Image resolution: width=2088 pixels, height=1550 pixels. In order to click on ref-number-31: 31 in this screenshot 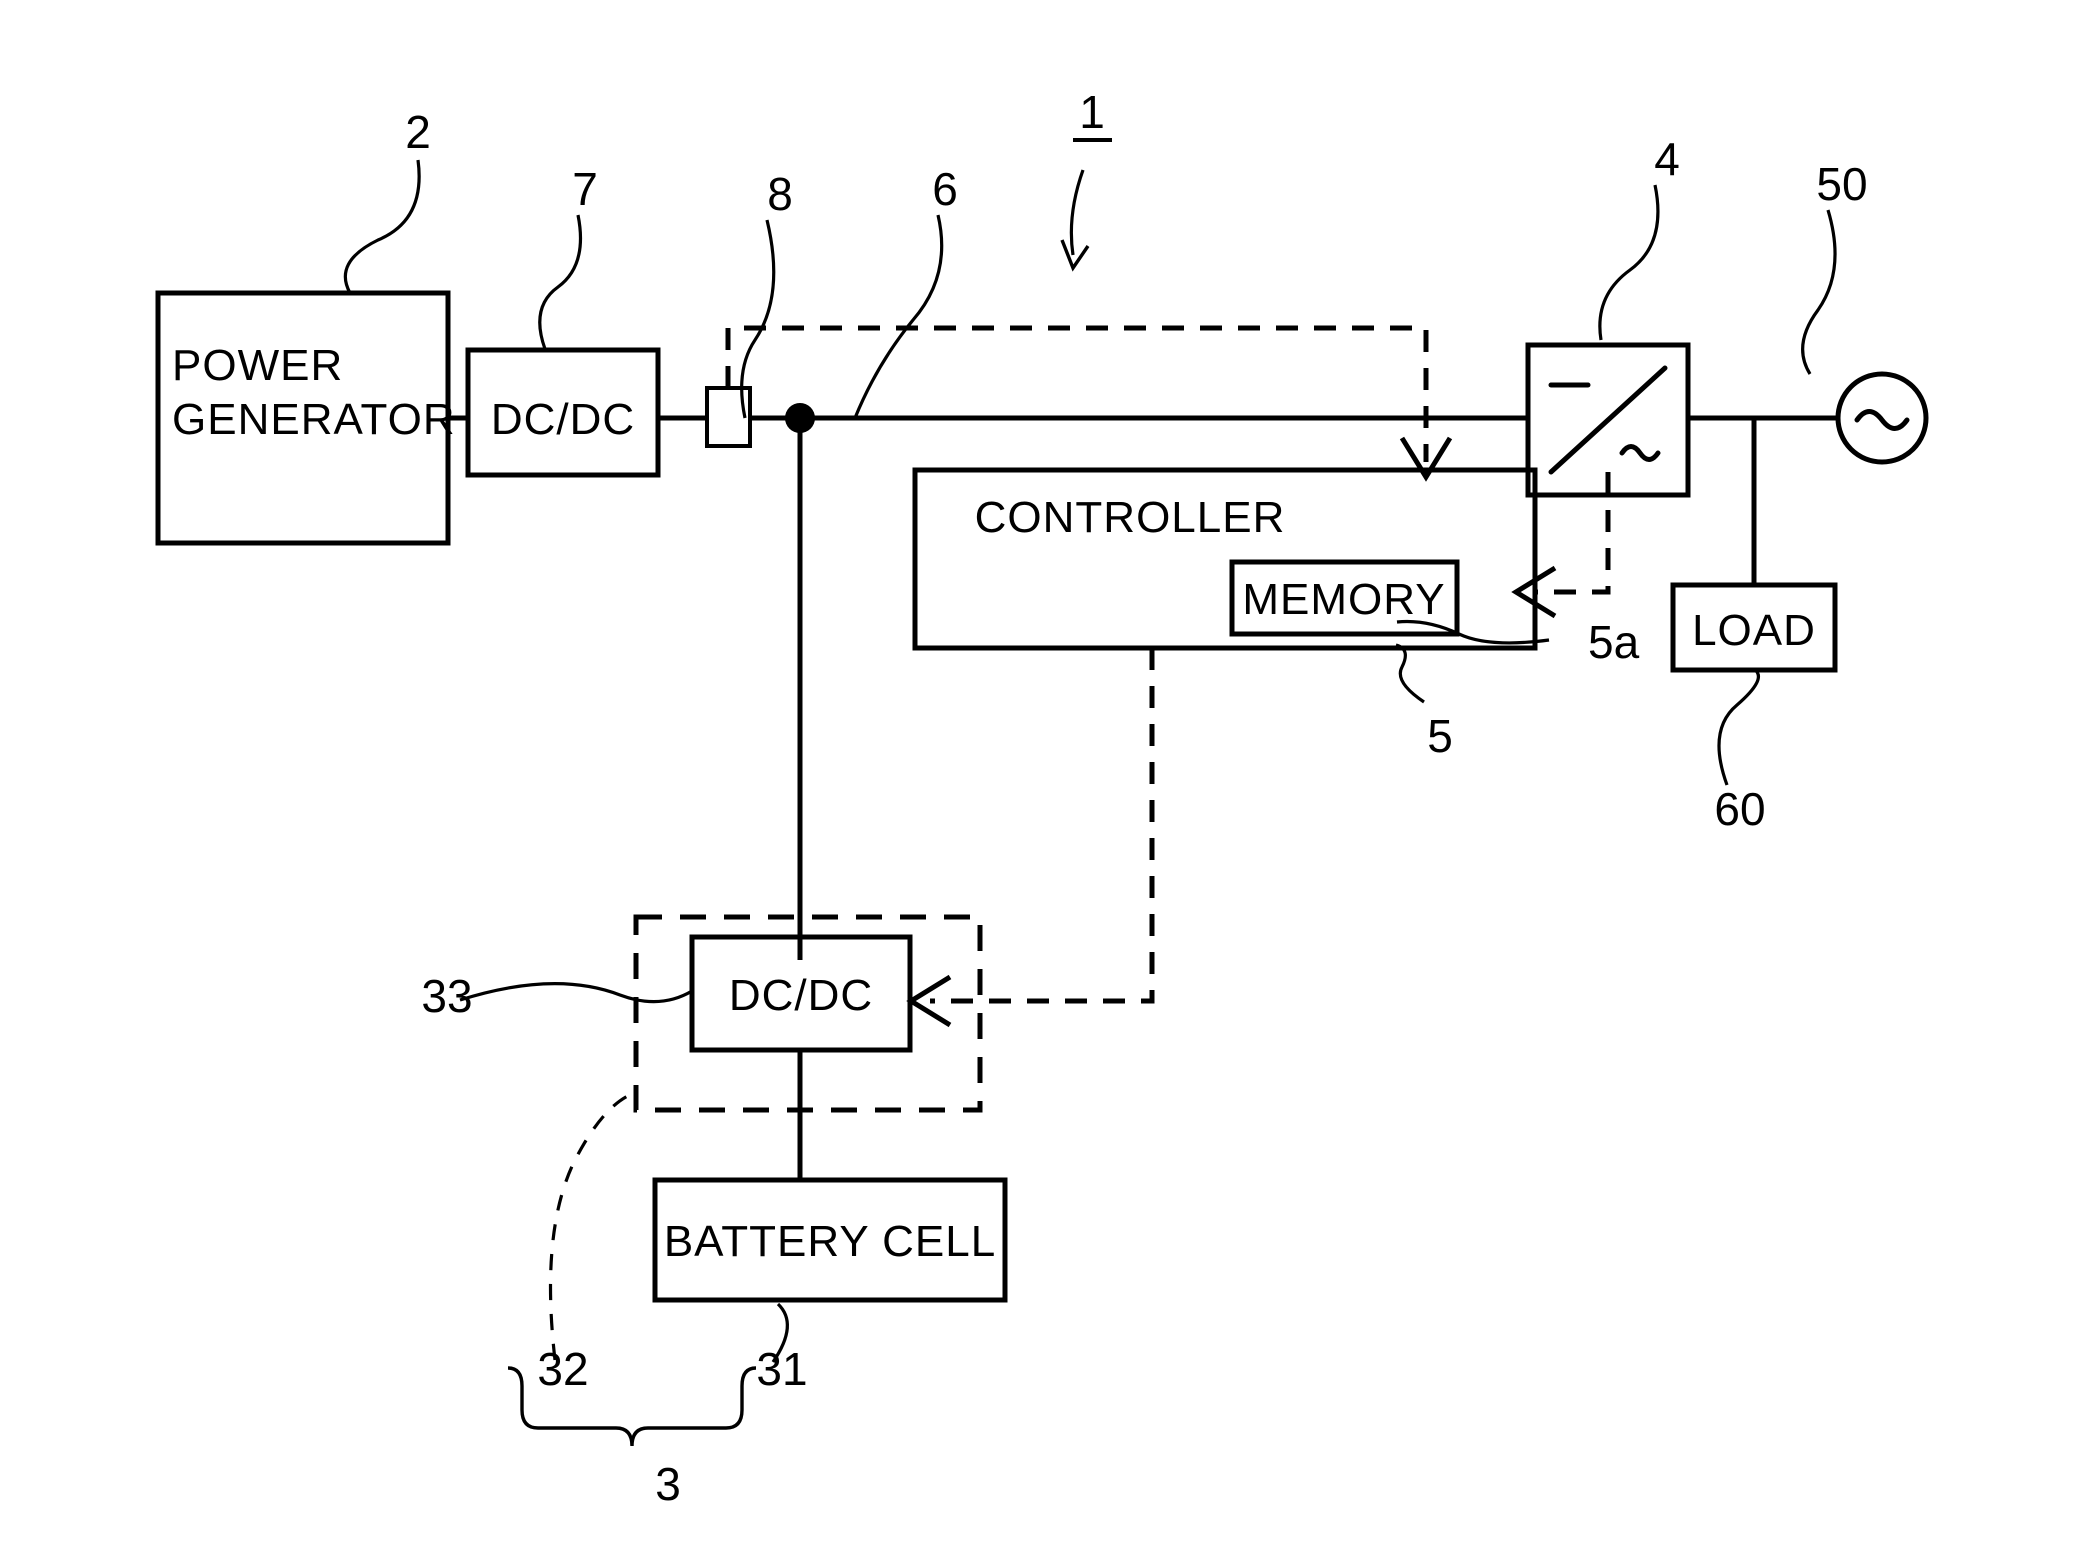, I will do `click(781, 1369)`.